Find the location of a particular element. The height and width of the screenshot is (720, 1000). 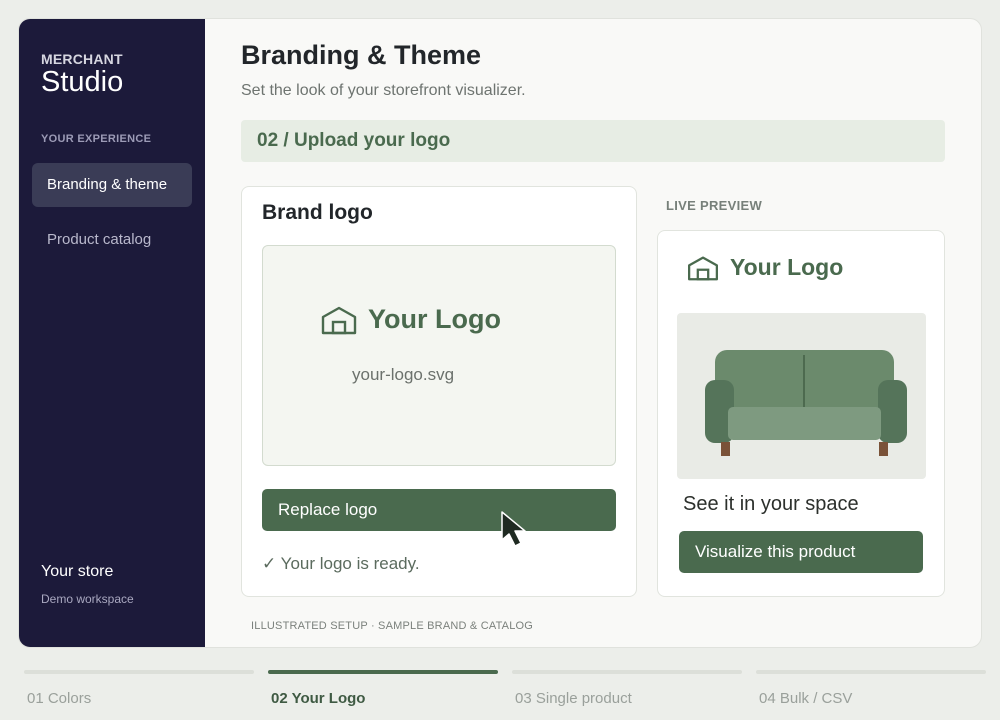

step-banner: 02 / Upload your logo is located at coordinates (593, 141).